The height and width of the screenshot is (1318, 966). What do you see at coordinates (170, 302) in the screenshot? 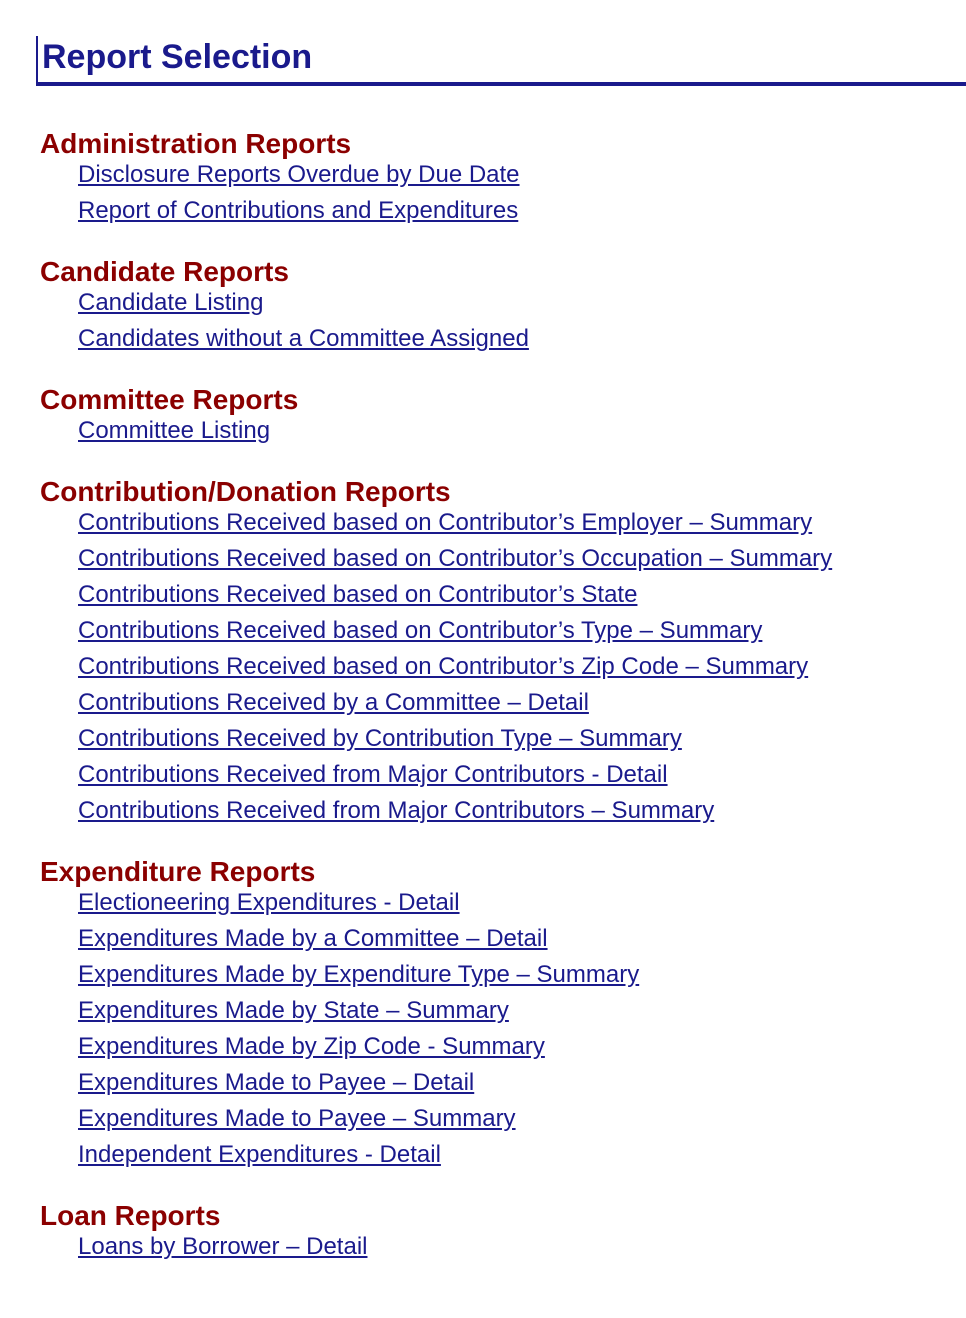
I see `report-link-candidate-listing: Candidate Listing` at bounding box center [170, 302].